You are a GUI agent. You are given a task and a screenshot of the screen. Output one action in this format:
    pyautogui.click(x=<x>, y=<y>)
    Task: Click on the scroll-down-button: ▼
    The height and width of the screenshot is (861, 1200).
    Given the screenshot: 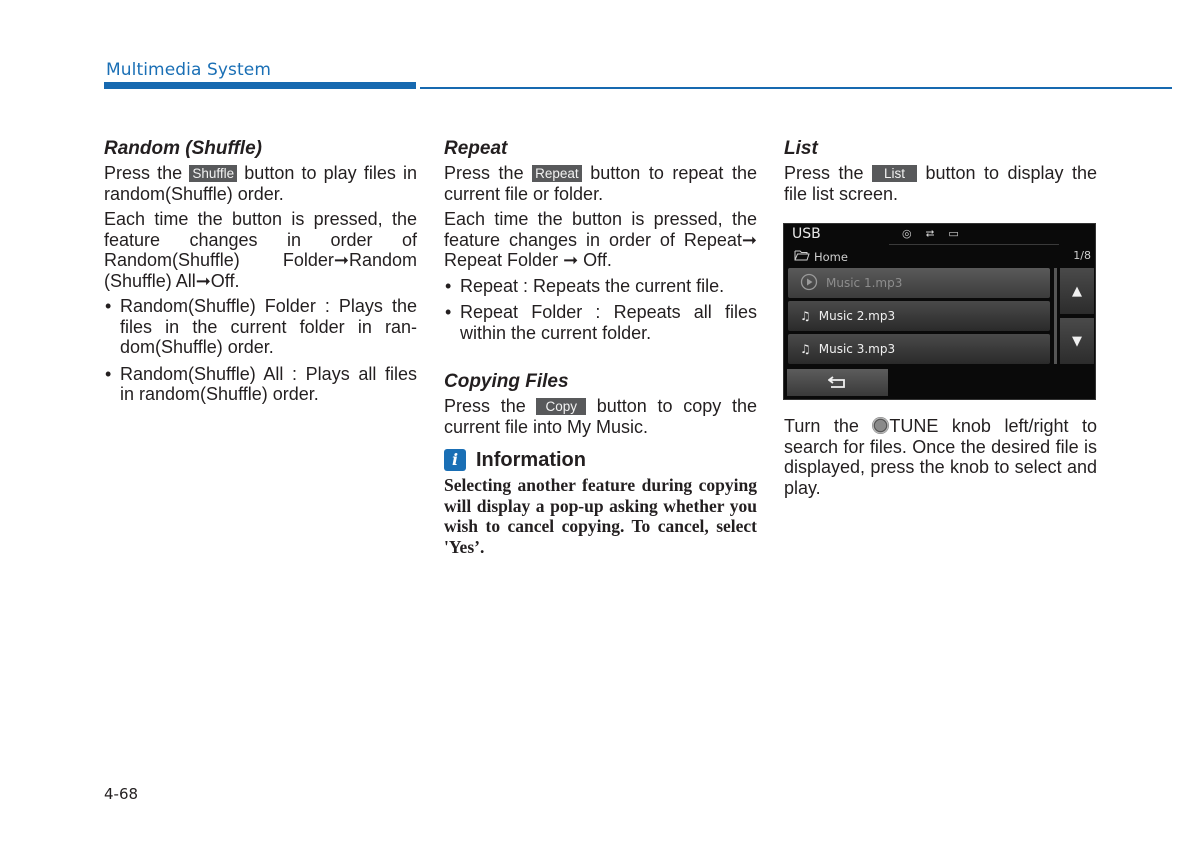 What is the action you would take?
    pyautogui.click(x=1077, y=341)
    